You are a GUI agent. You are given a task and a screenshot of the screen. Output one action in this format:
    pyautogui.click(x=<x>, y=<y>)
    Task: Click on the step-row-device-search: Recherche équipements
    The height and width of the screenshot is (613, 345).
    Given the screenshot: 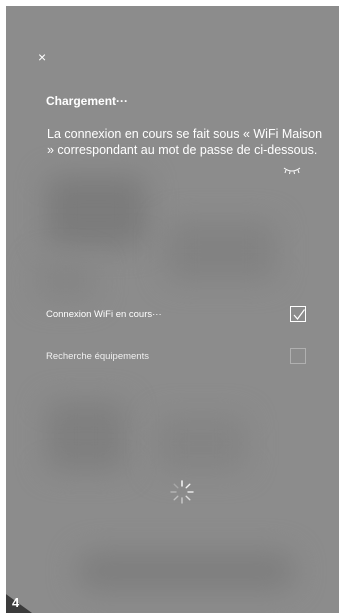 What is the action you would take?
    pyautogui.click(x=176, y=356)
    